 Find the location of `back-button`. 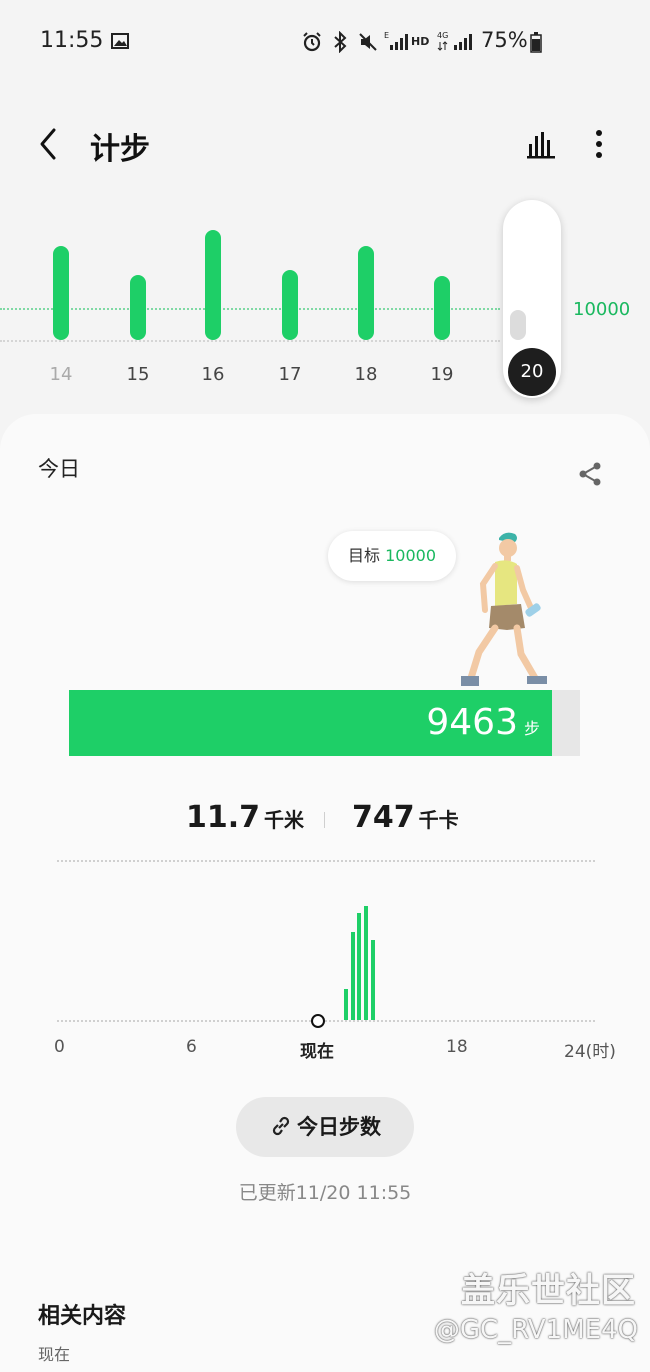

back-button is located at coordinates (48, 144).